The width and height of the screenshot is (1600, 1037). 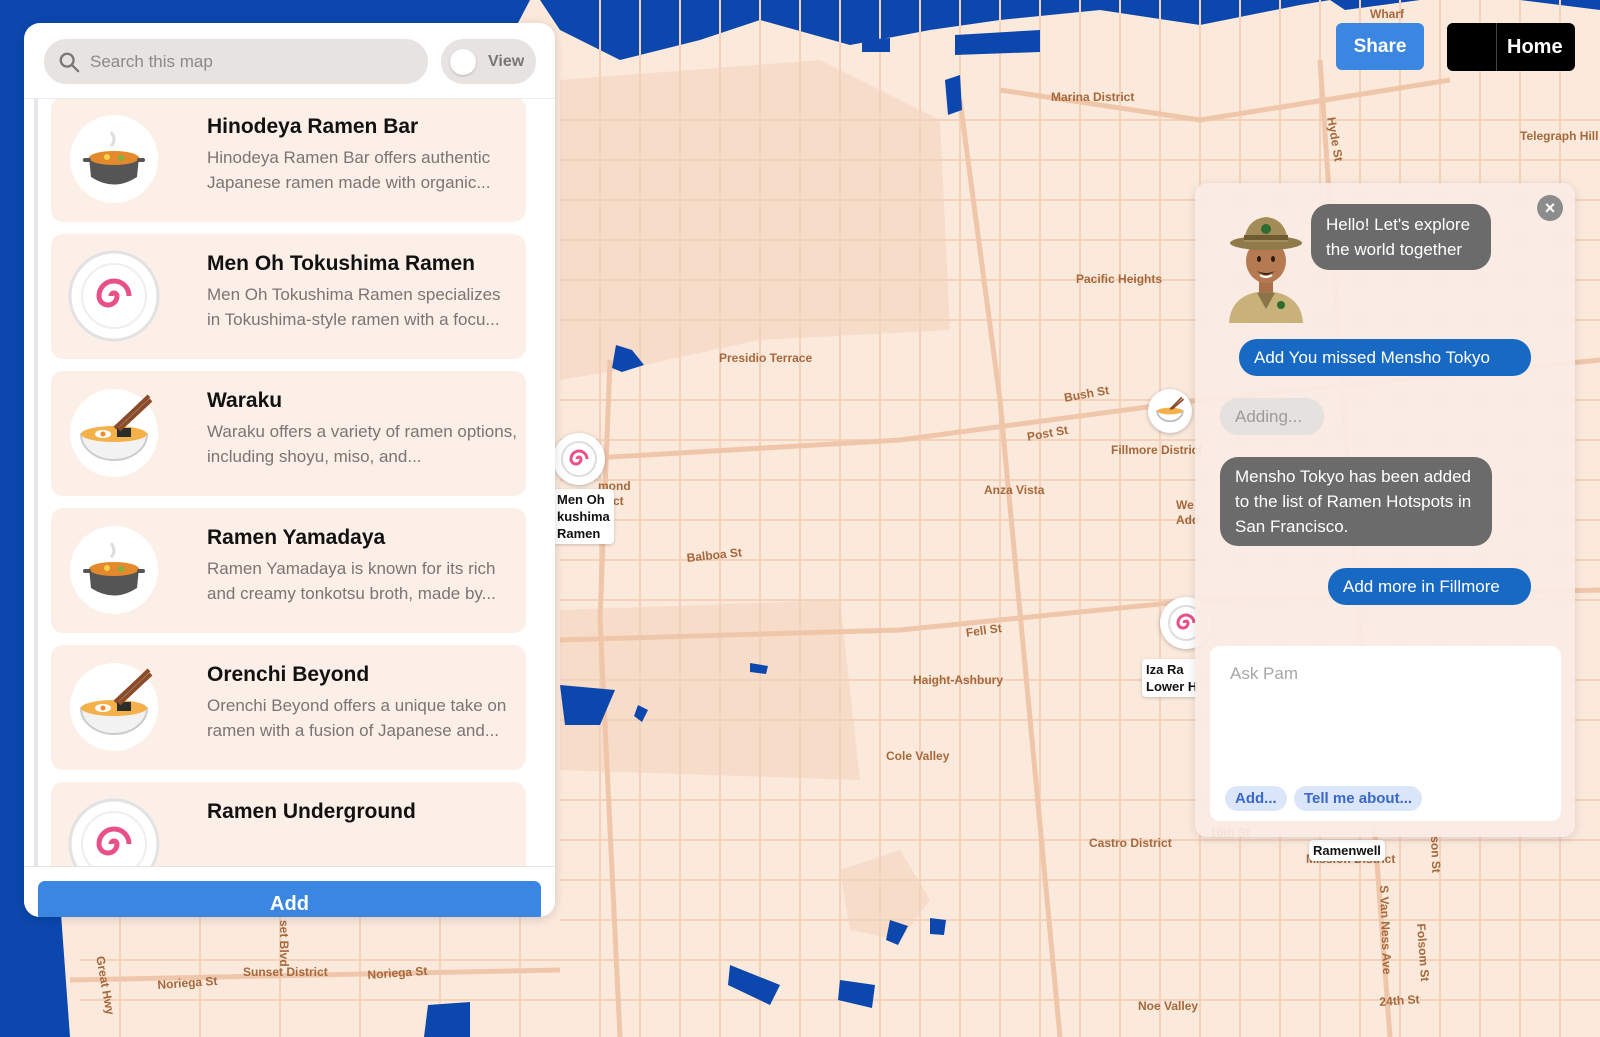 I want to click on home-button: Home, so click(x=1511, y=47).